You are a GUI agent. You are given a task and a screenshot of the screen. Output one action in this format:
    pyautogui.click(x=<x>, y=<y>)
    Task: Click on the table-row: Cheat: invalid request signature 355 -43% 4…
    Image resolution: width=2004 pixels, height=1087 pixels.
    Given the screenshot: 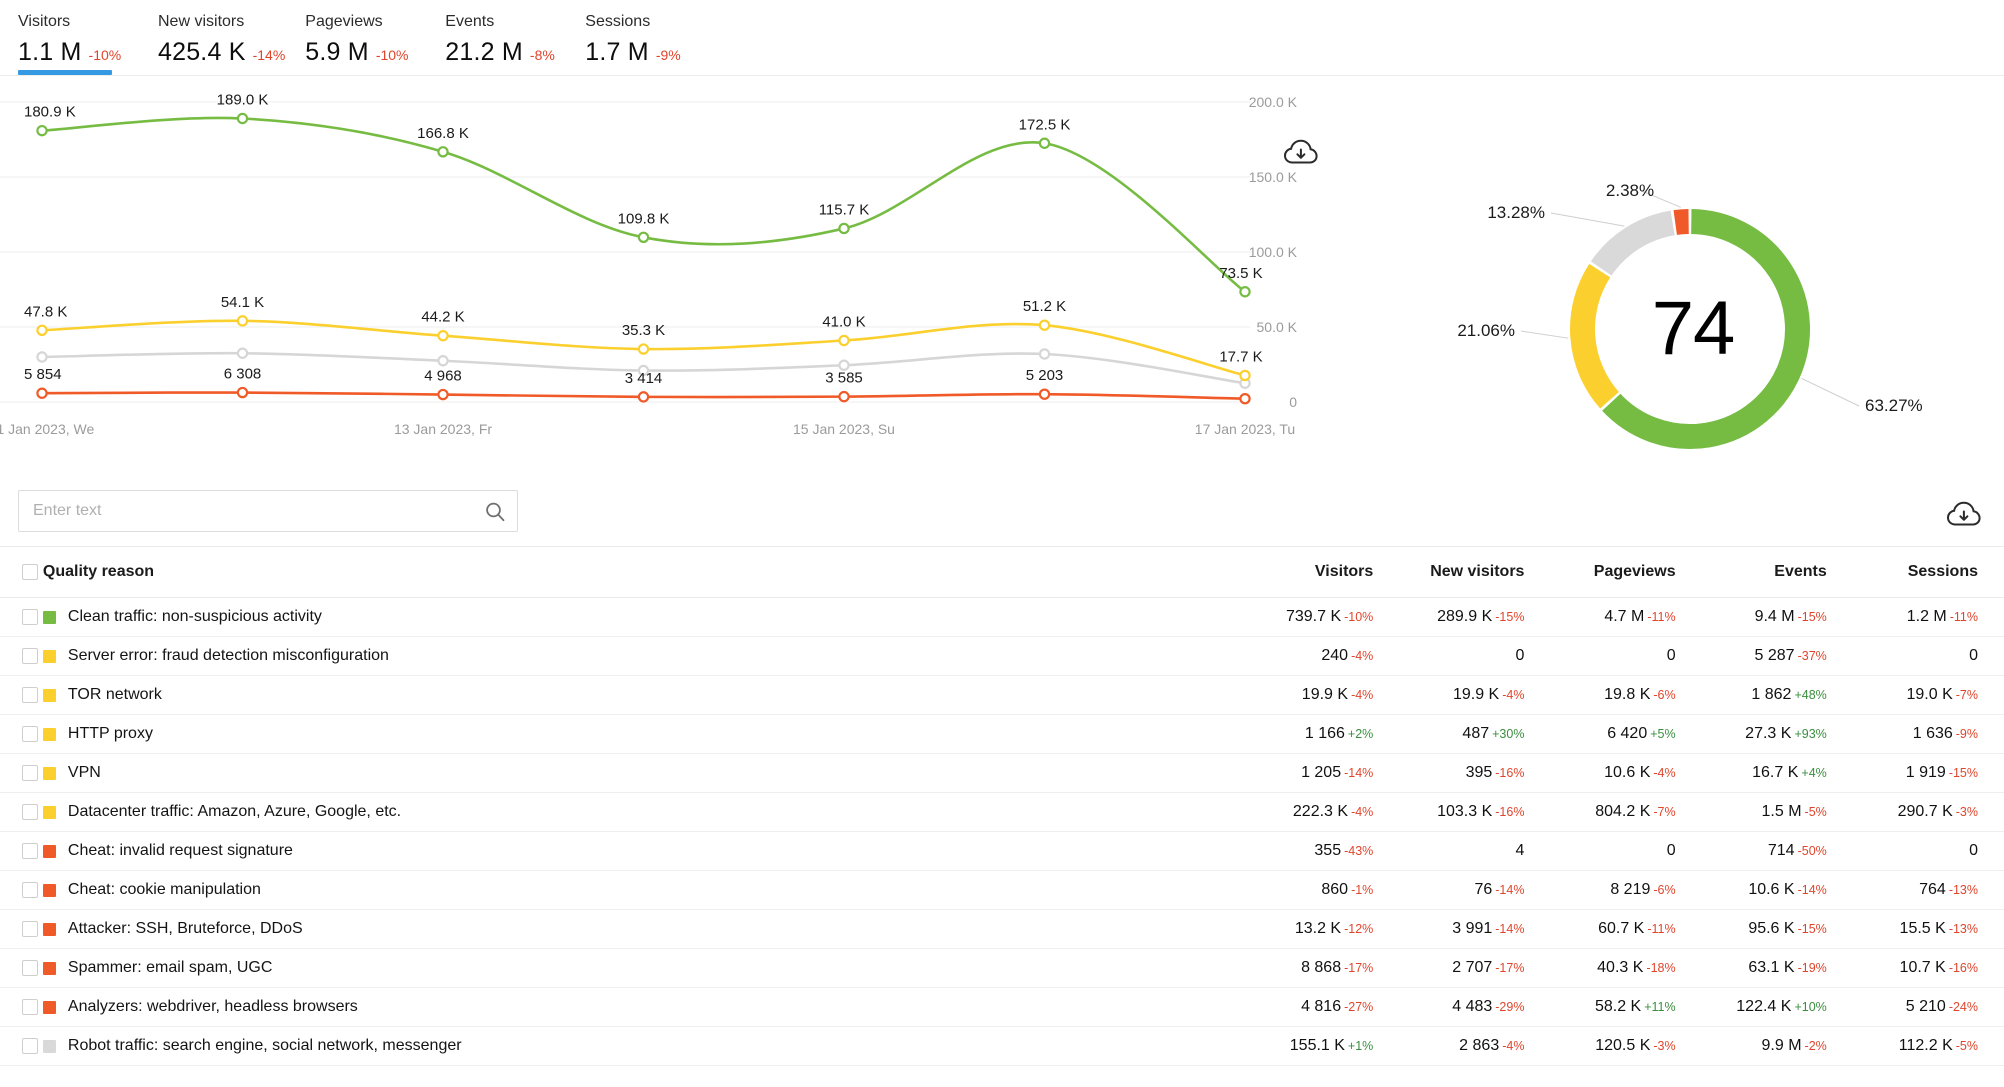 What is the action you would take?
    pyautogui.click(x=1002, y=851)
    